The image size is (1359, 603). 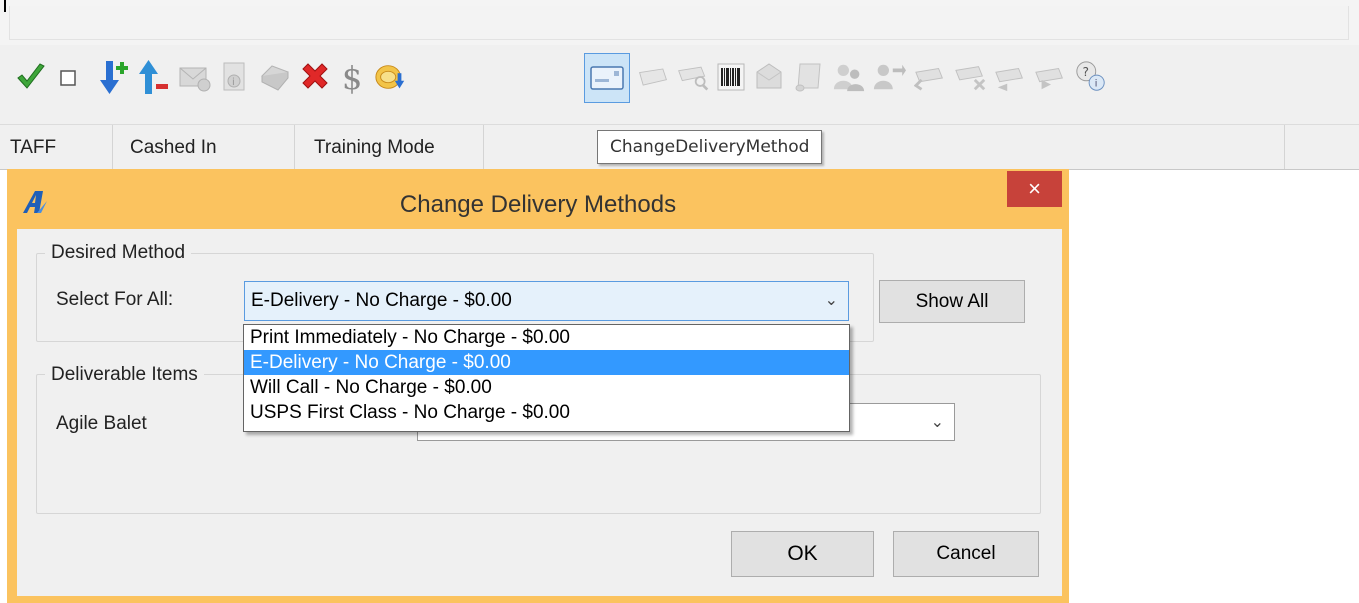 I want to click on agile-balet-label: Agile Balet, so click(x=101, y=423).